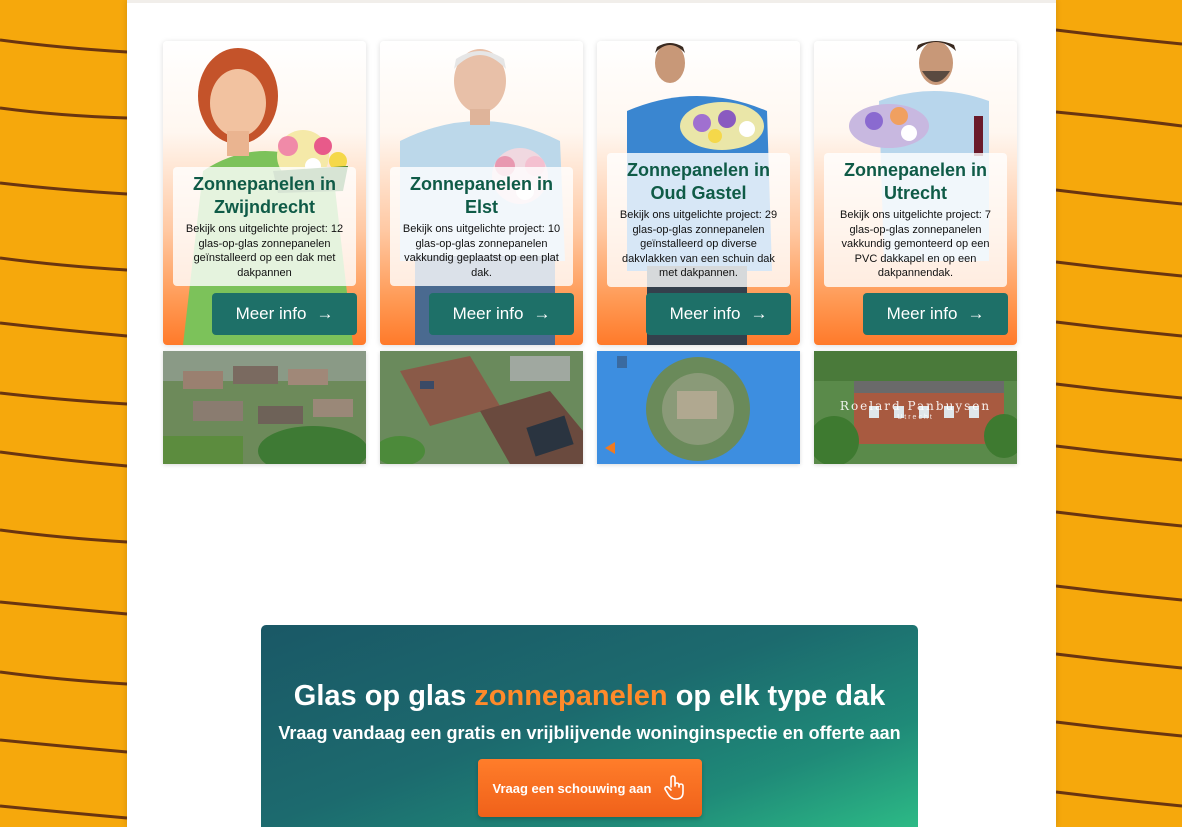  I want to click on project-title: Zonnepanelen in Oud Gastel, so click(698, 181).